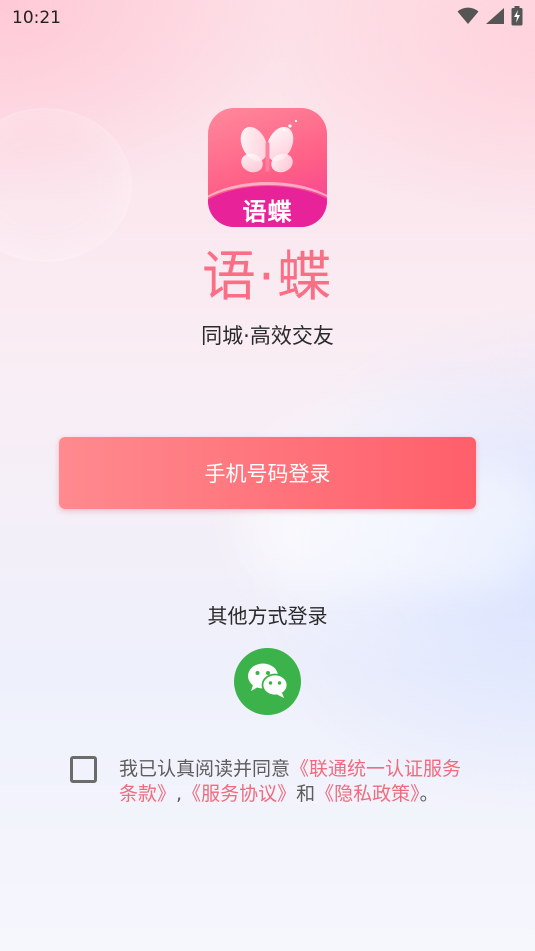 The height and width of the screenshot is (951, 535). What do you see at coordinates (306, 794) in the screenshot?
I see `agreement-conjunction: 和` at bounding box center [306, 794].